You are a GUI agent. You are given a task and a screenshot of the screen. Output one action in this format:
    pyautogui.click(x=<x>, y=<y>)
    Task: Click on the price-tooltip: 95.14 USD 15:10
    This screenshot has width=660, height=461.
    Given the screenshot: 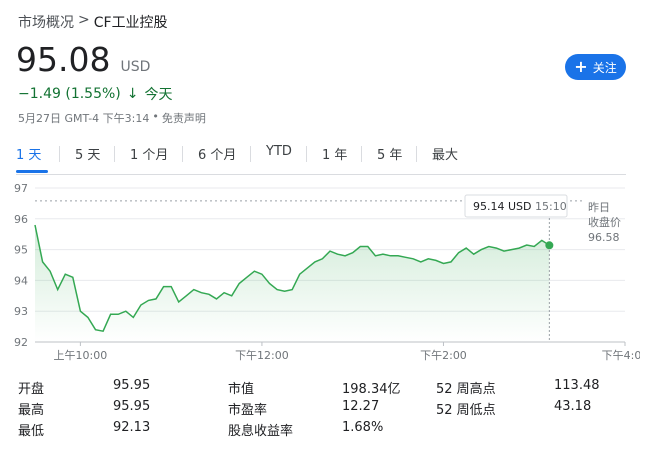 What is the action you would take?
    pyautogui.click(x=516, y=206)
    